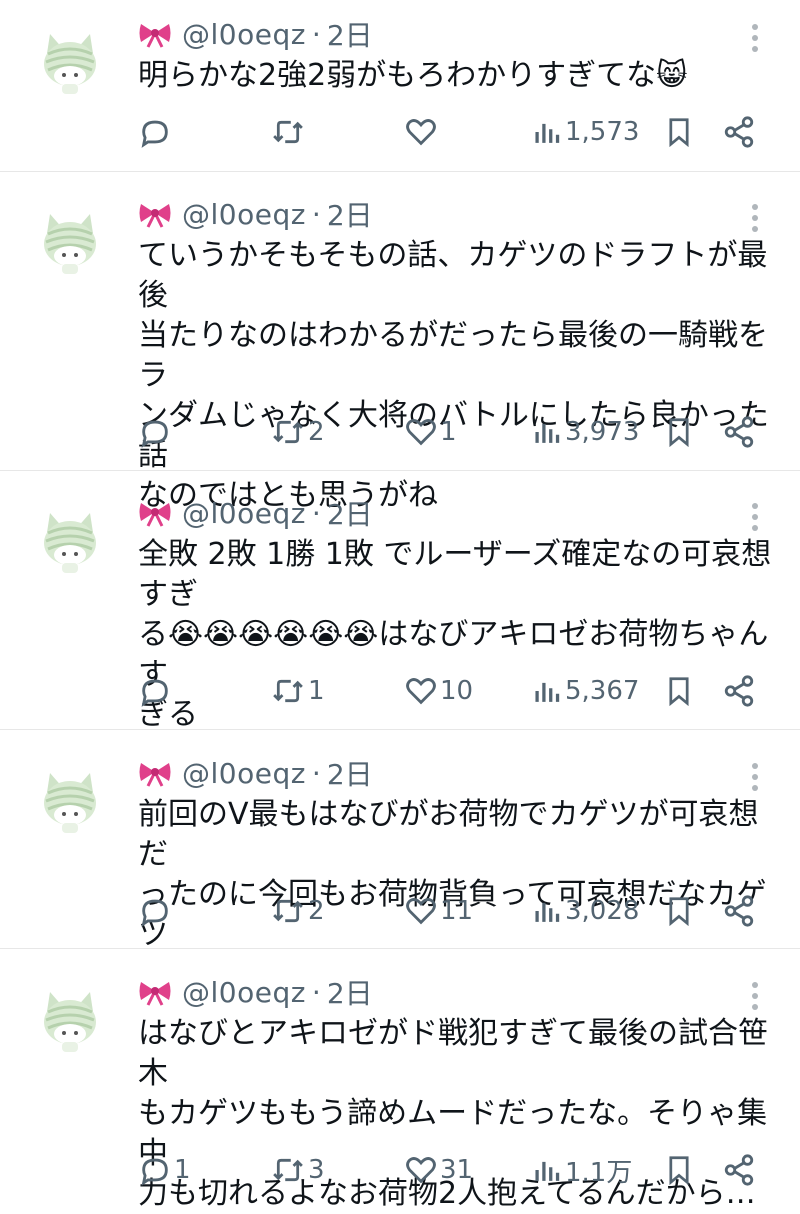 This screenshot has height=1214, width=800. I want to click on reply-button: 1, so click(164, 1170).